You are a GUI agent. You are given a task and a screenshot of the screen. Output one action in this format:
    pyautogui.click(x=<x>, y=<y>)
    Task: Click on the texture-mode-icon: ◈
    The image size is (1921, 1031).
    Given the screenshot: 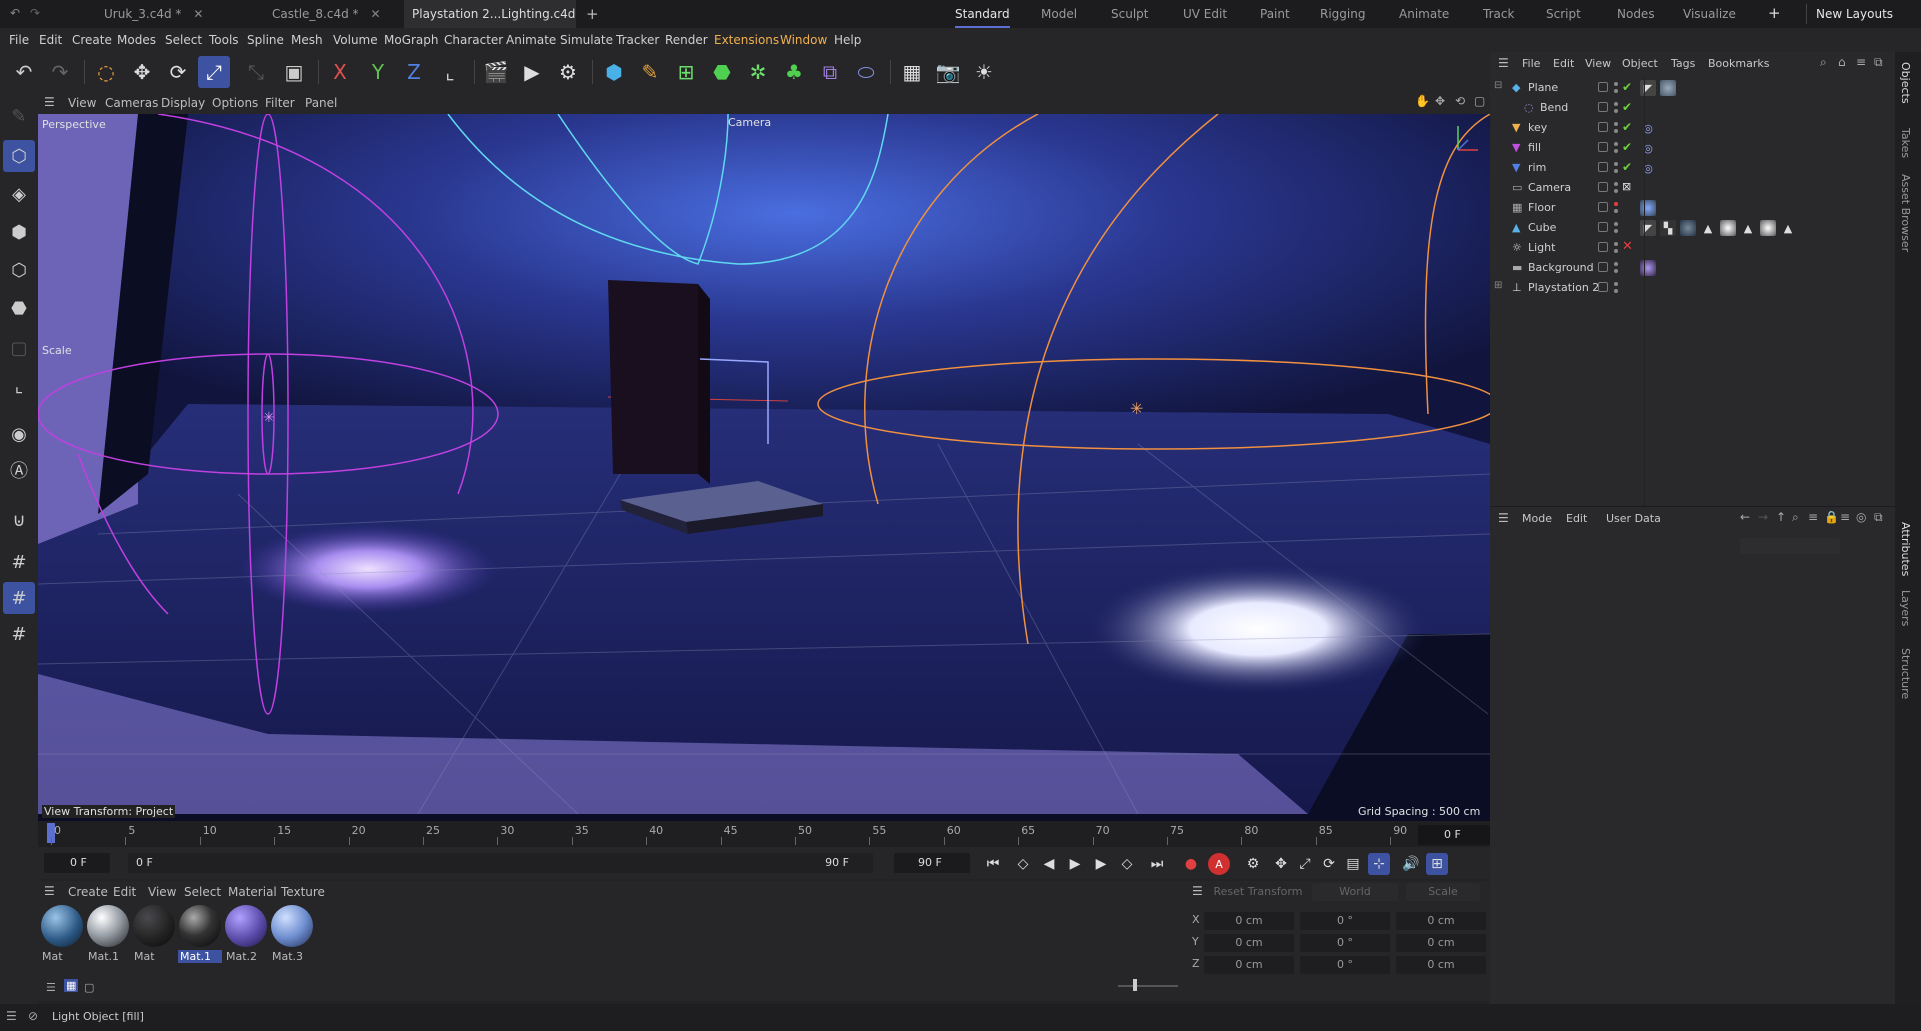 What is the action you would take?
    pyautogui.click(x=19, y=194)
    